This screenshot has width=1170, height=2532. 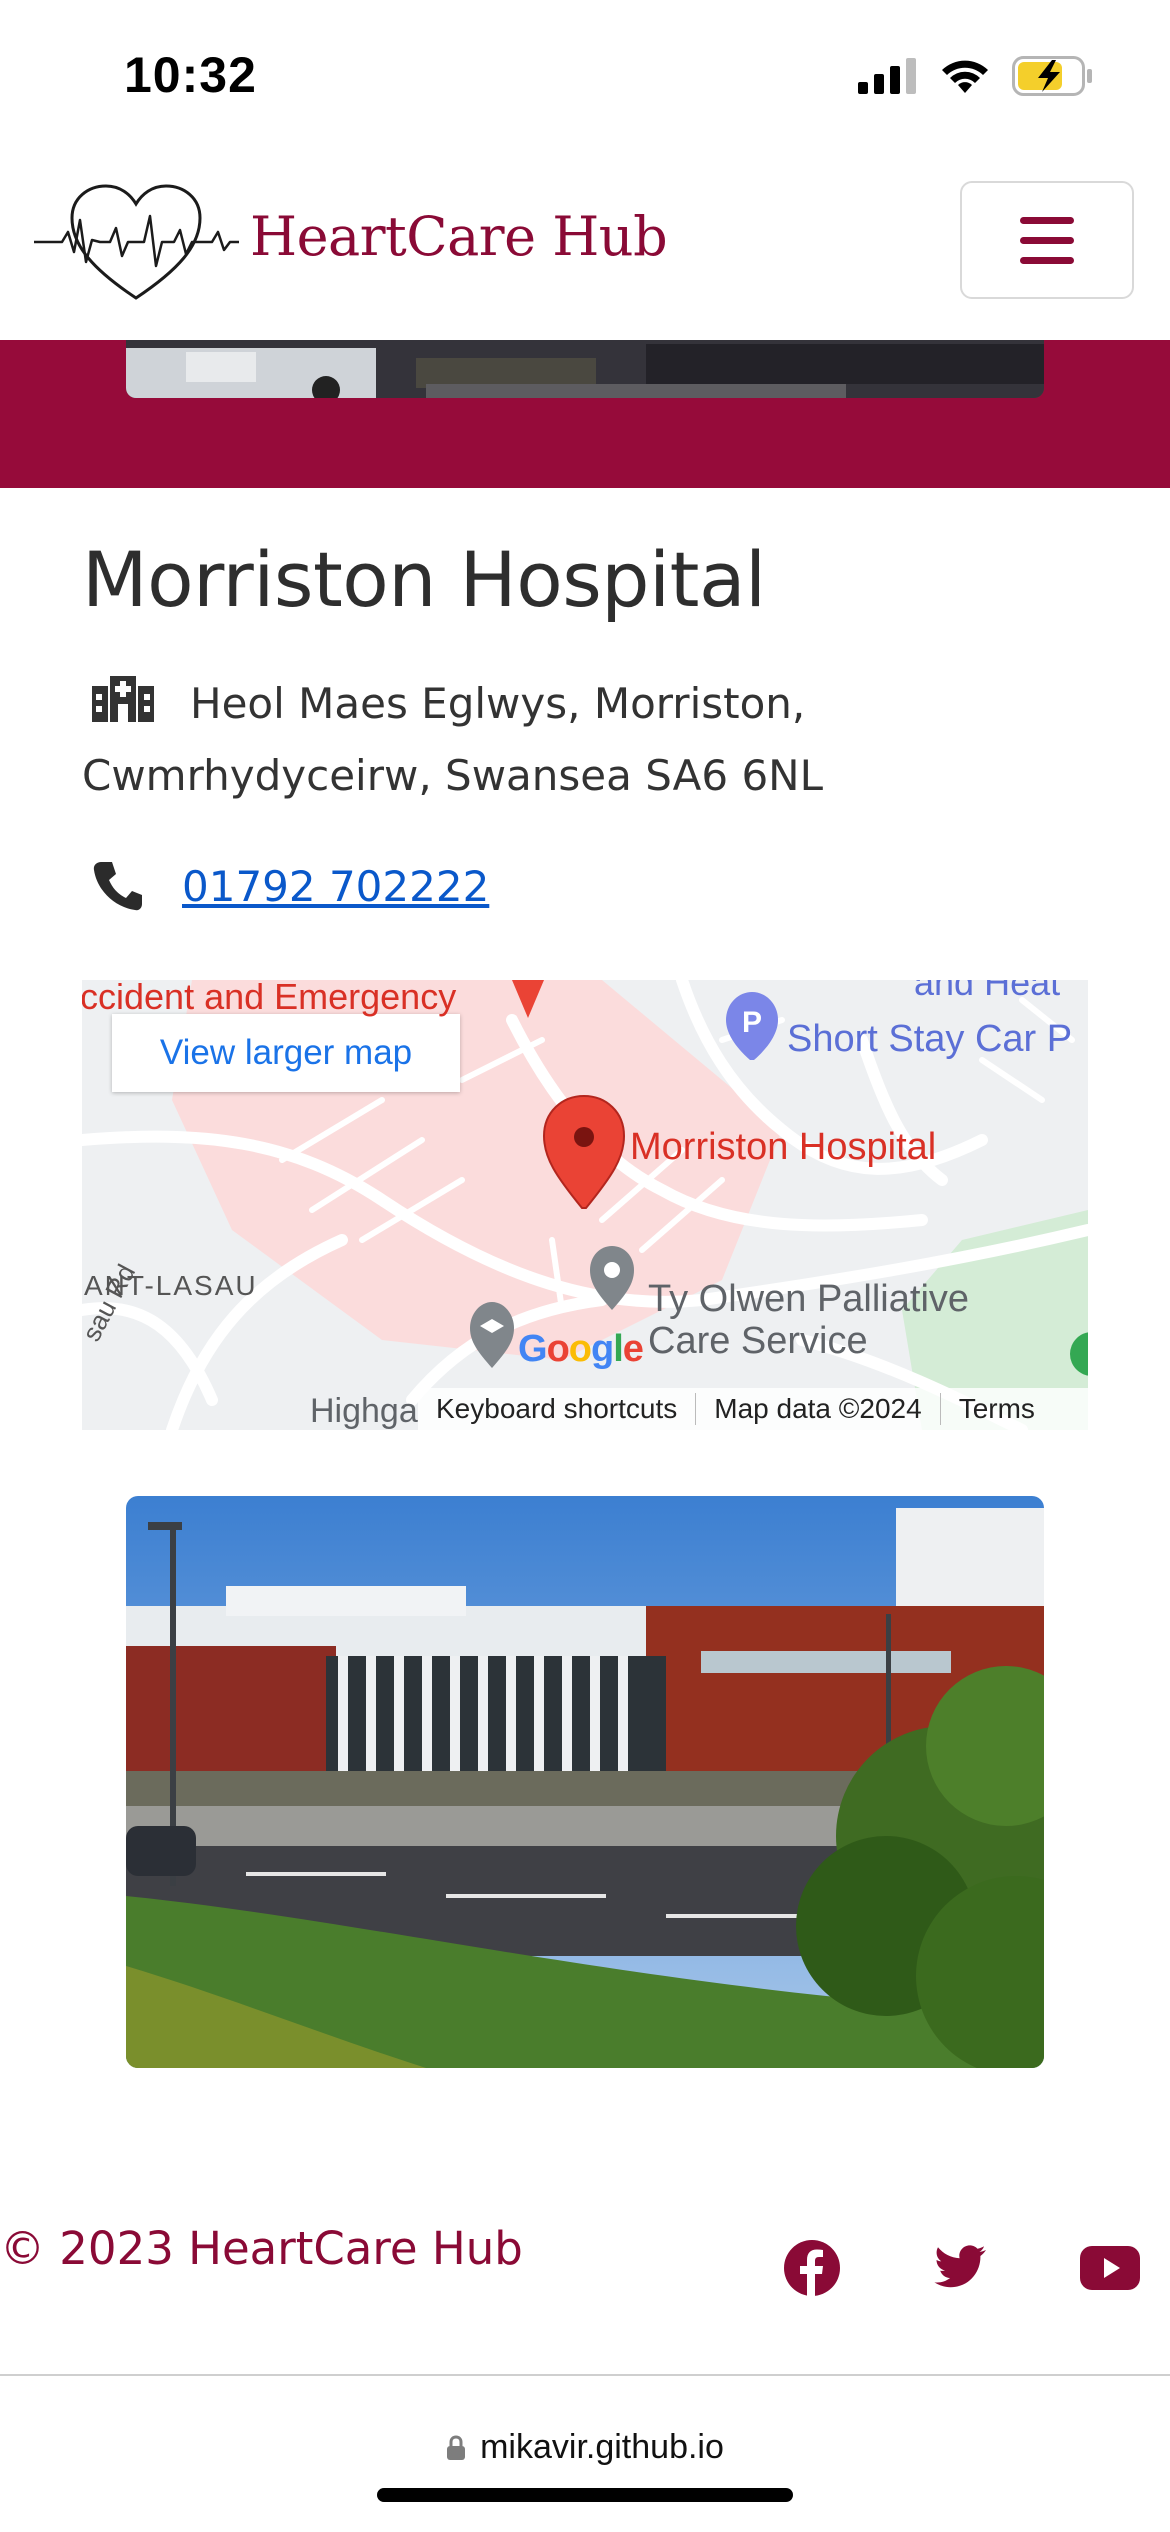 I want to click on map-label-short-stay: Short Stay Car P, so click(x=929, y=1039).